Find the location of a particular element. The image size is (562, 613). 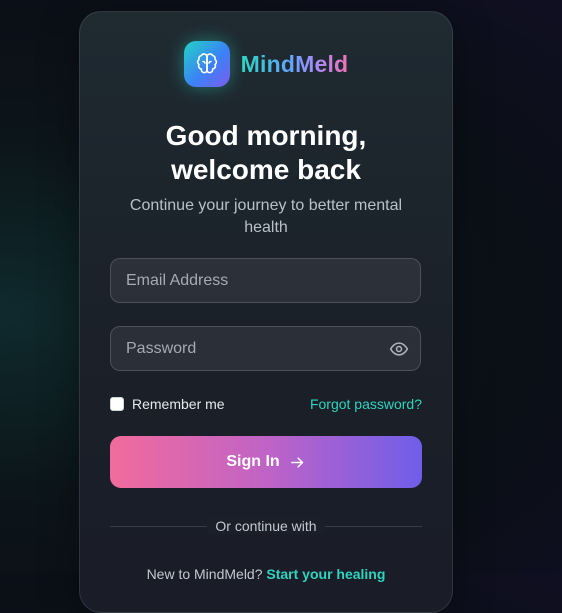

forgot-password-link: Forgot password? is located at coordinates (366, 404).